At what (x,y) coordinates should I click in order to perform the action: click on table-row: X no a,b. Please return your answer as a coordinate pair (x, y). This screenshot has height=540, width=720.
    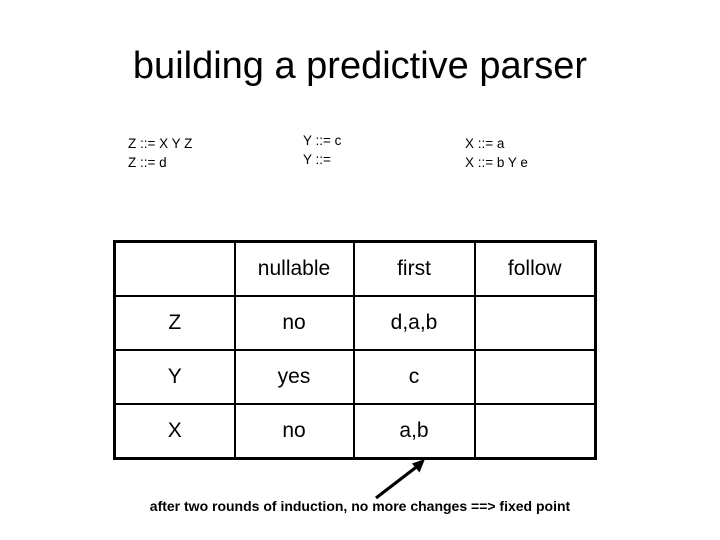
    Looking at the image, I should click on (355, 431).